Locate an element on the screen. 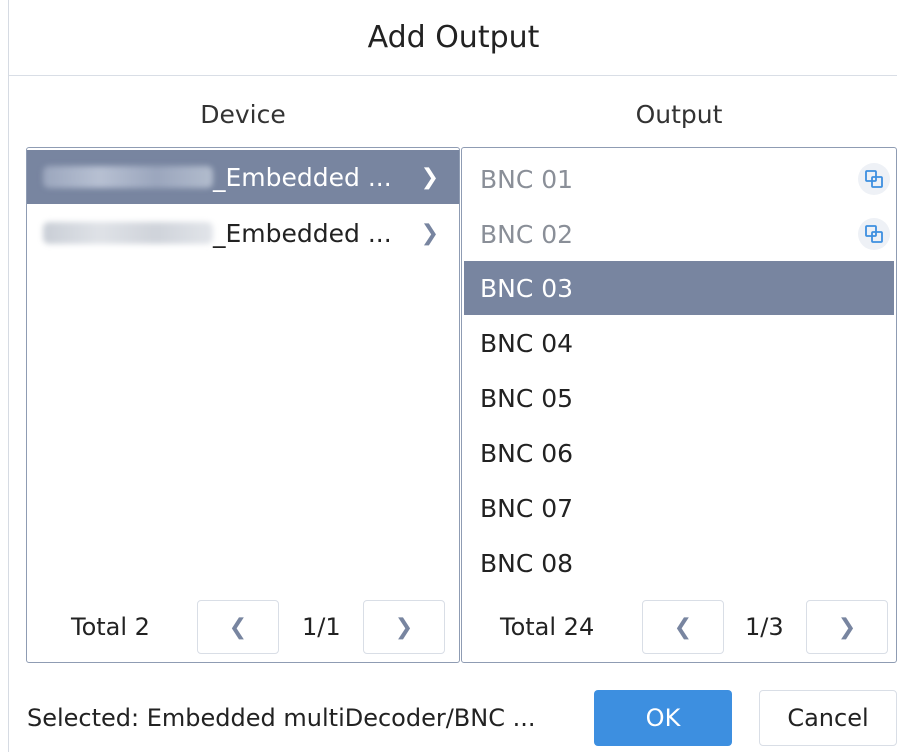 The image size is (897, 752). output-name: BNC 06 is located at coordinates (527, 453).